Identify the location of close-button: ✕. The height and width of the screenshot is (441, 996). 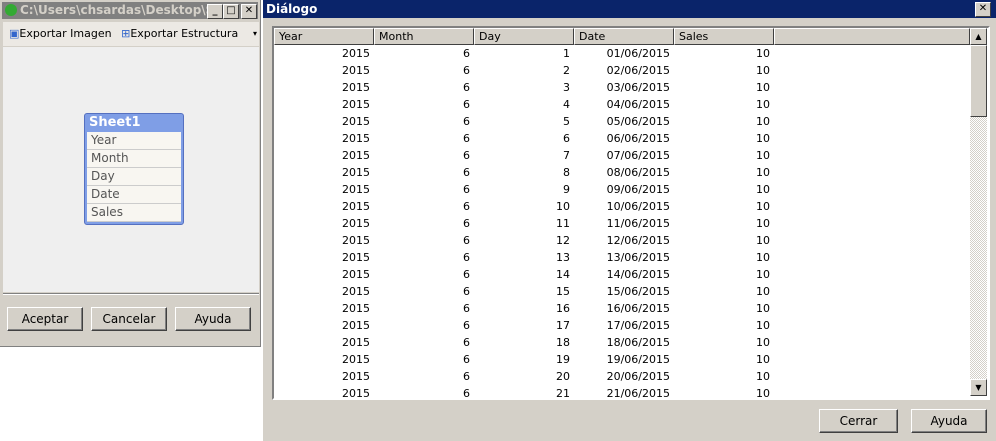
(249, 11).